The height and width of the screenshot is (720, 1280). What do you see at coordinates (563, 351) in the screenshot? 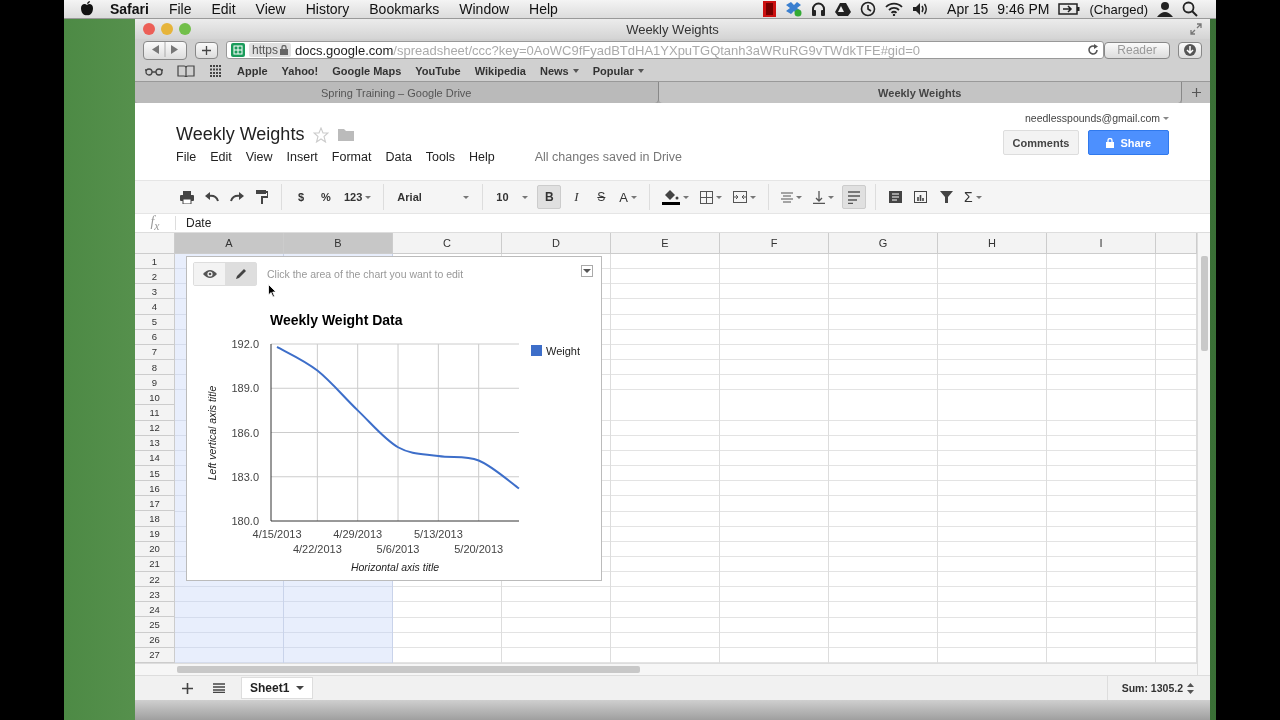
I see `legend-label: Weight` at bounding box center [563, 351].